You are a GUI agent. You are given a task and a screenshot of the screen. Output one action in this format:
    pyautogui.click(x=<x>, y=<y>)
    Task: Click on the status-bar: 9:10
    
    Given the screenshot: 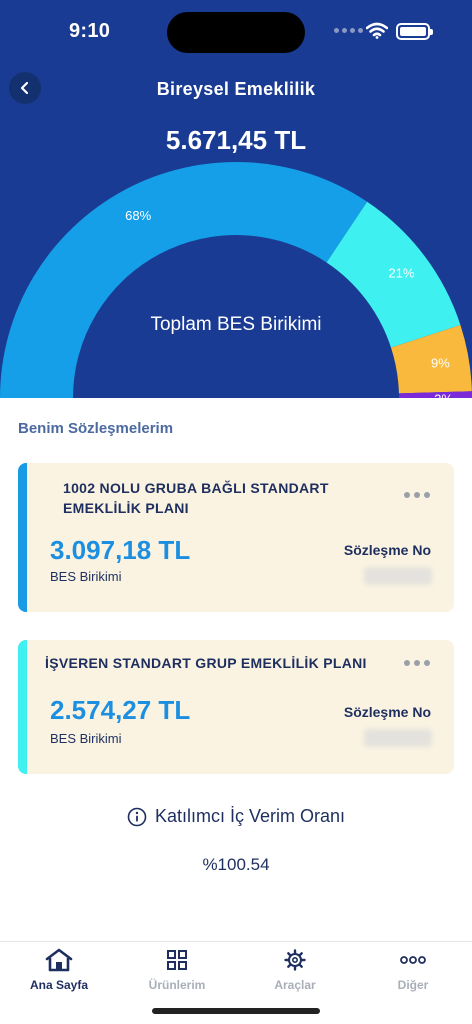 What is the action you would take?
    pyautogui.click(x=236, y=31)
    